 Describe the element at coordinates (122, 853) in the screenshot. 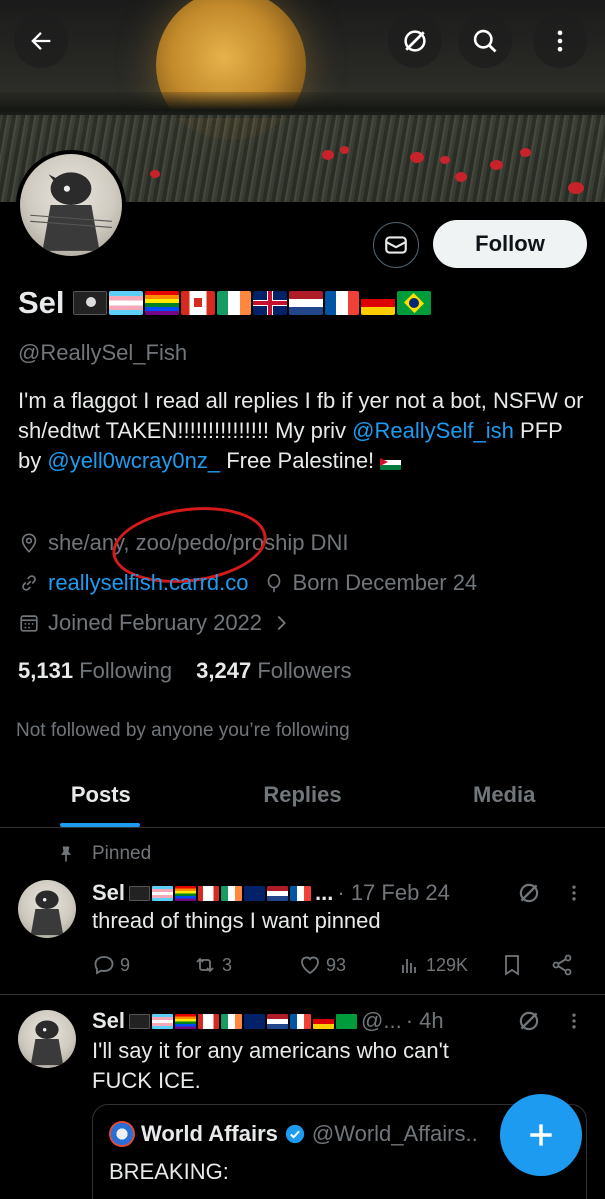

I see `pinned-label: Pinned` at that location.